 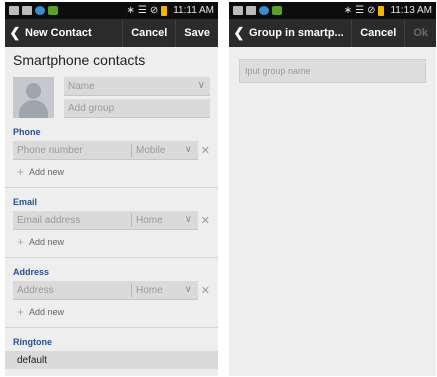 I want to click on name-field: Name ∨, so click(x=137, y=86).